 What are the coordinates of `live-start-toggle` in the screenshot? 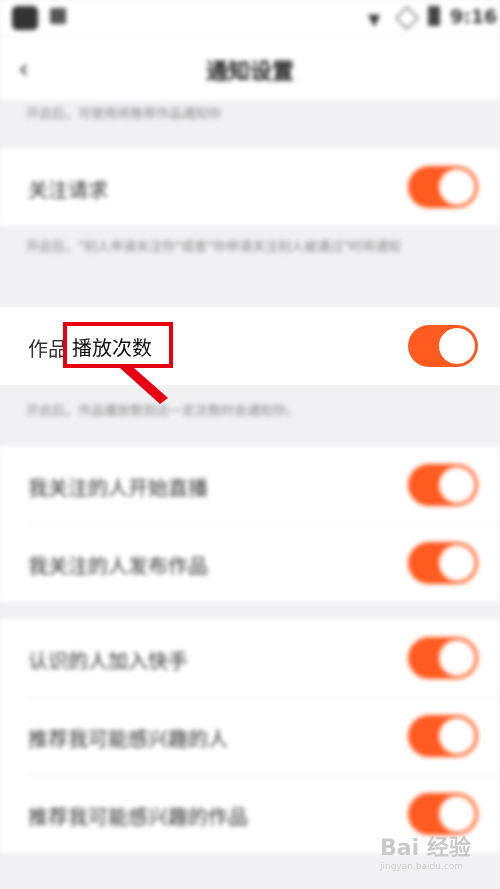 It's located at (443, 485).